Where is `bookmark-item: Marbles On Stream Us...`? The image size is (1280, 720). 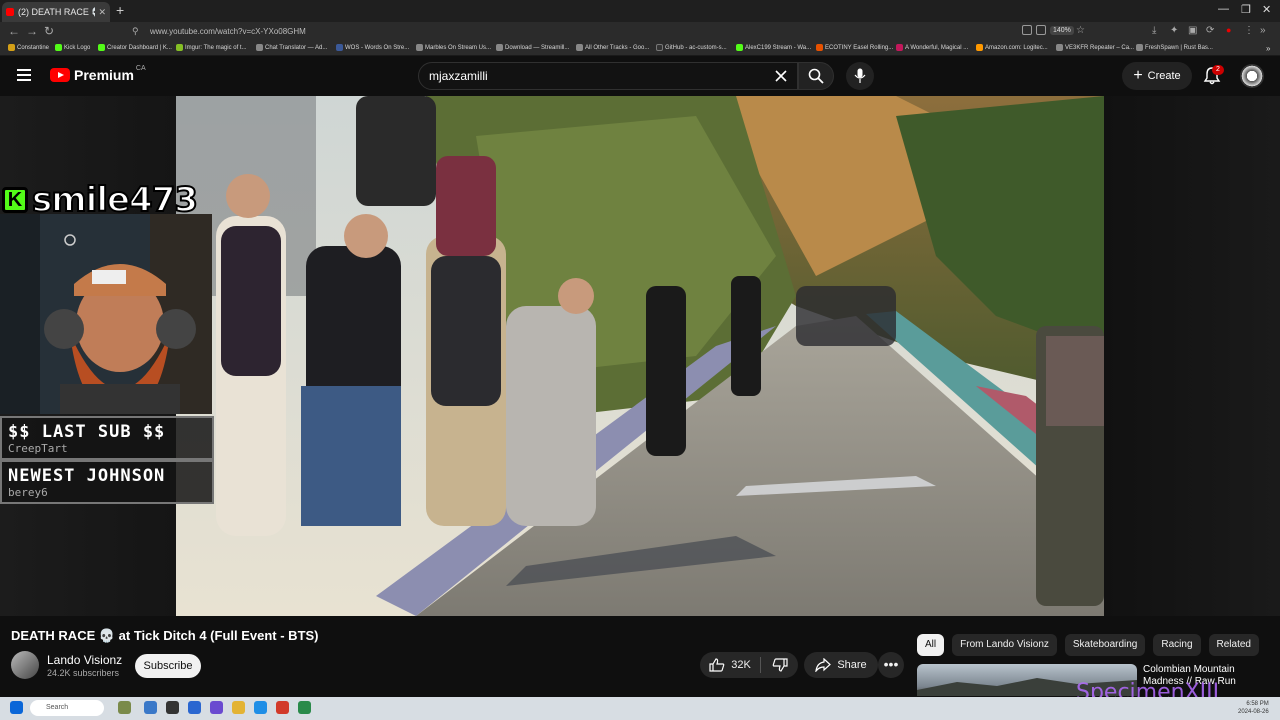 bookmark-item: Marbles On Stream Us... is located at coordinates (453, 47).